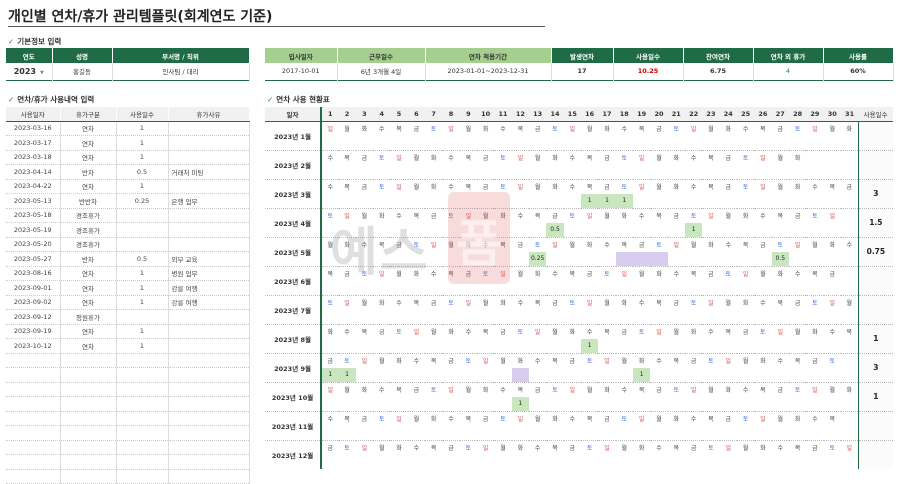 The image size is (900, 484). What do you see at coordinates (29, 71) in the screenshot?
I see `year-select: 2023 ▼` at bounding box center [29, 71].